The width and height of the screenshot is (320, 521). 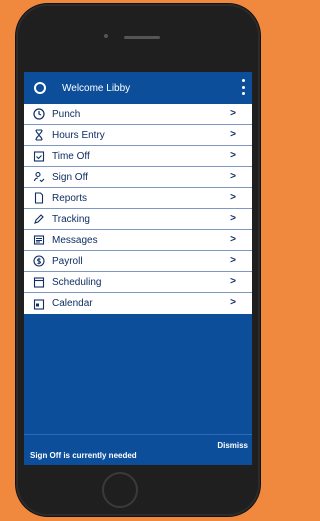 What do you see at coordinates (138, 282) in the screenshot?
I see `menu-item-scheduling: Scheduling >` at bounding box center [138, 282].